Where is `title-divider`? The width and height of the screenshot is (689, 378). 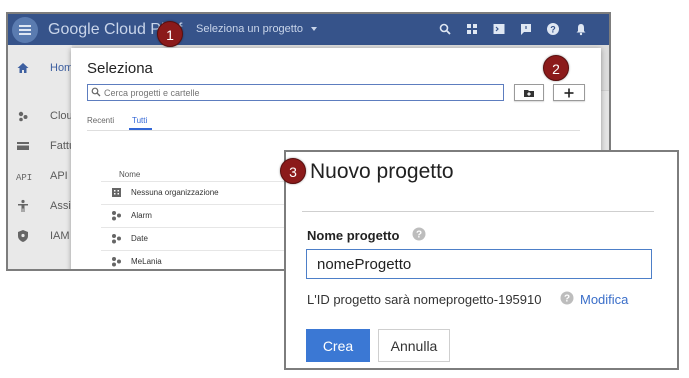
title-divider is located at coordinates (478, 211).